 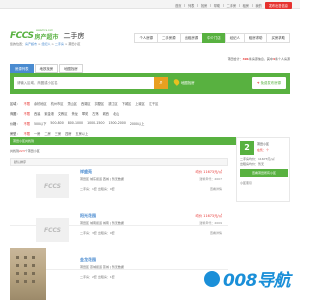 I want to click on subtab-map: 地图找房, so click(x=71, y=68).